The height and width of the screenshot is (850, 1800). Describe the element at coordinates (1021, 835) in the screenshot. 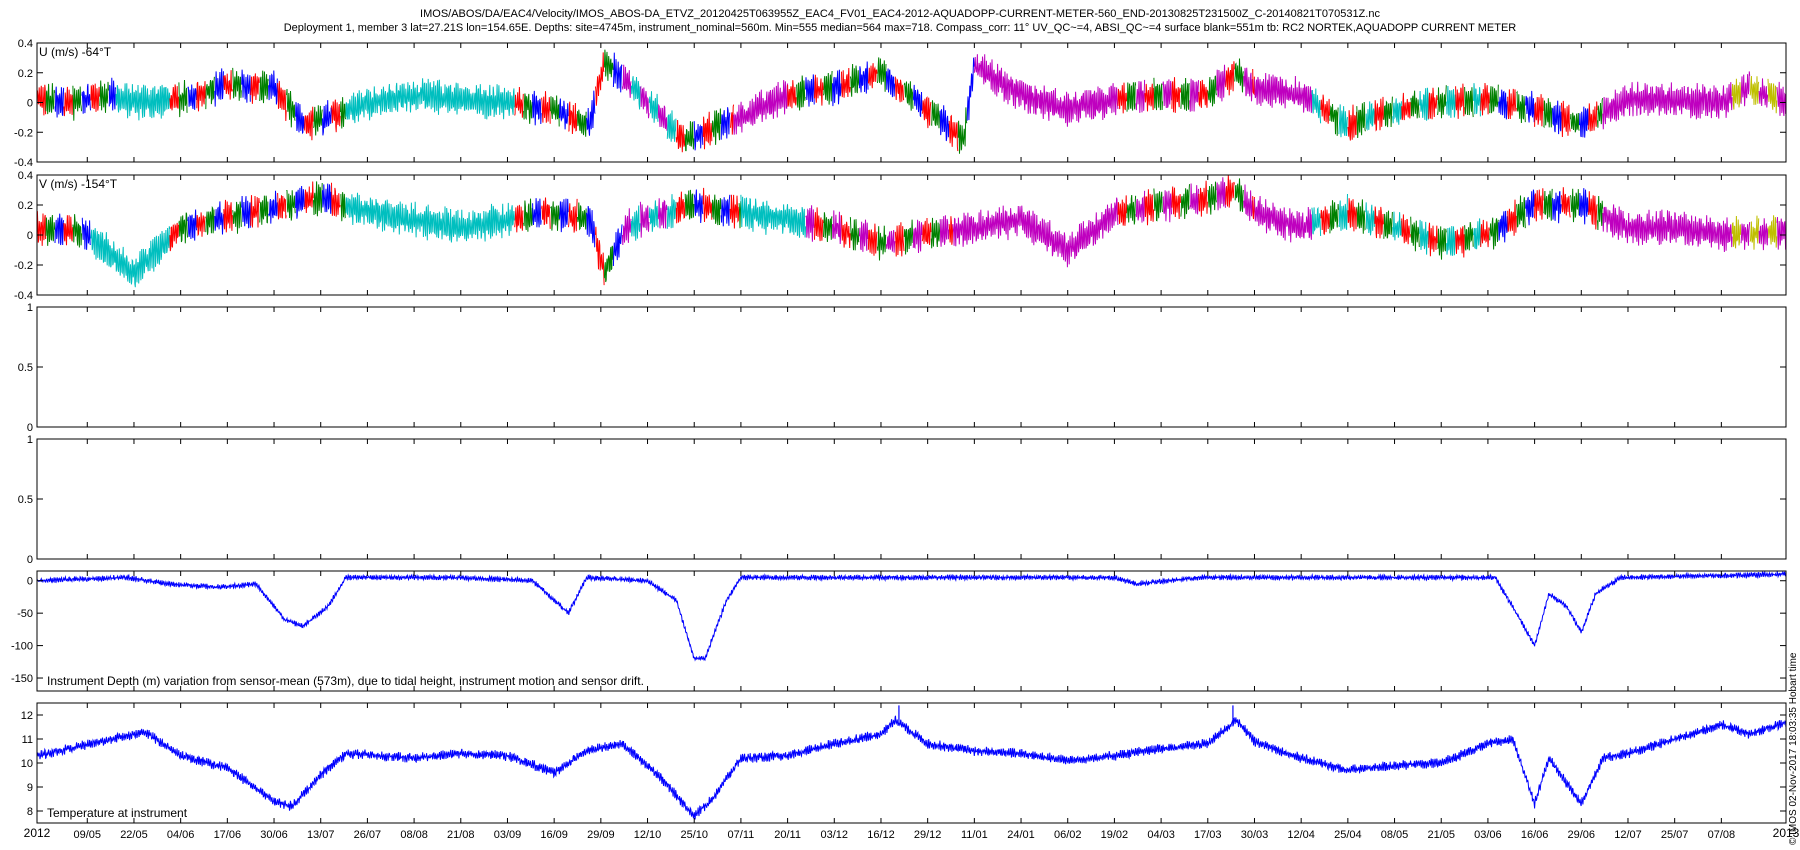

I see `x-tick-label: 24/01` at that location.